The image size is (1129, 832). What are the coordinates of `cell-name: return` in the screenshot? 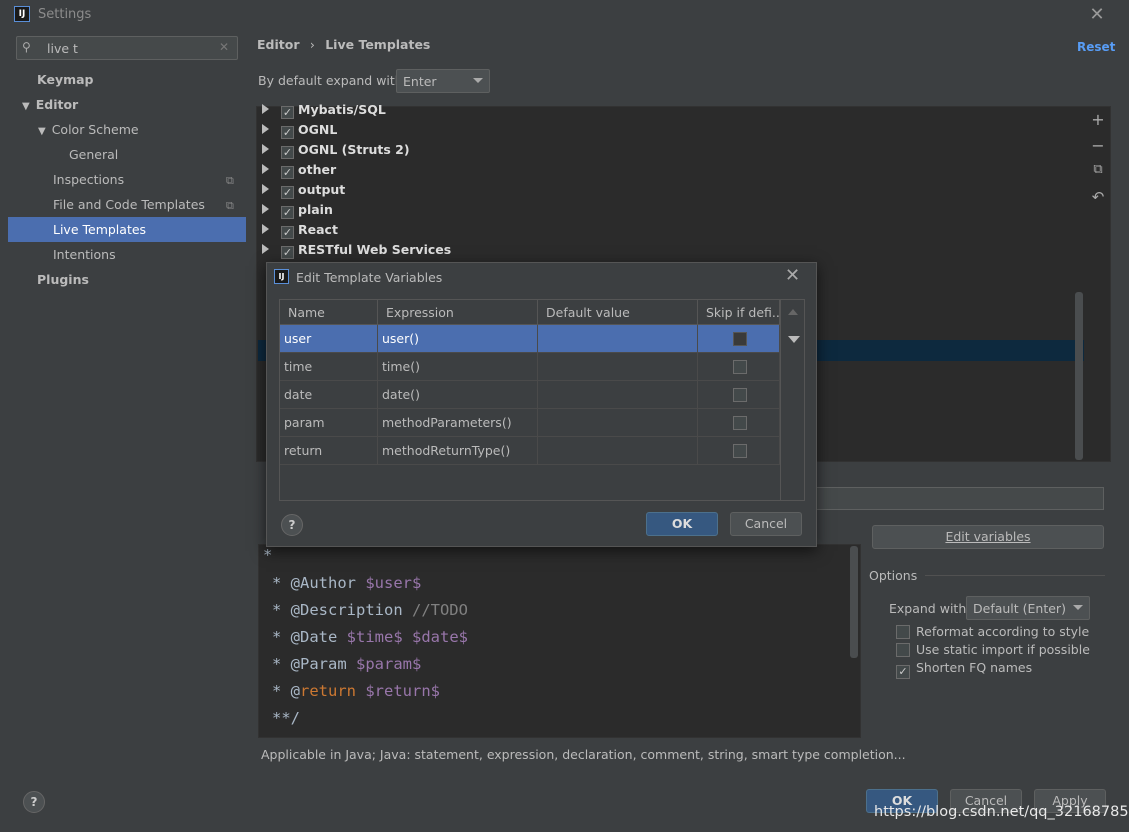 It's located at (329, 451).